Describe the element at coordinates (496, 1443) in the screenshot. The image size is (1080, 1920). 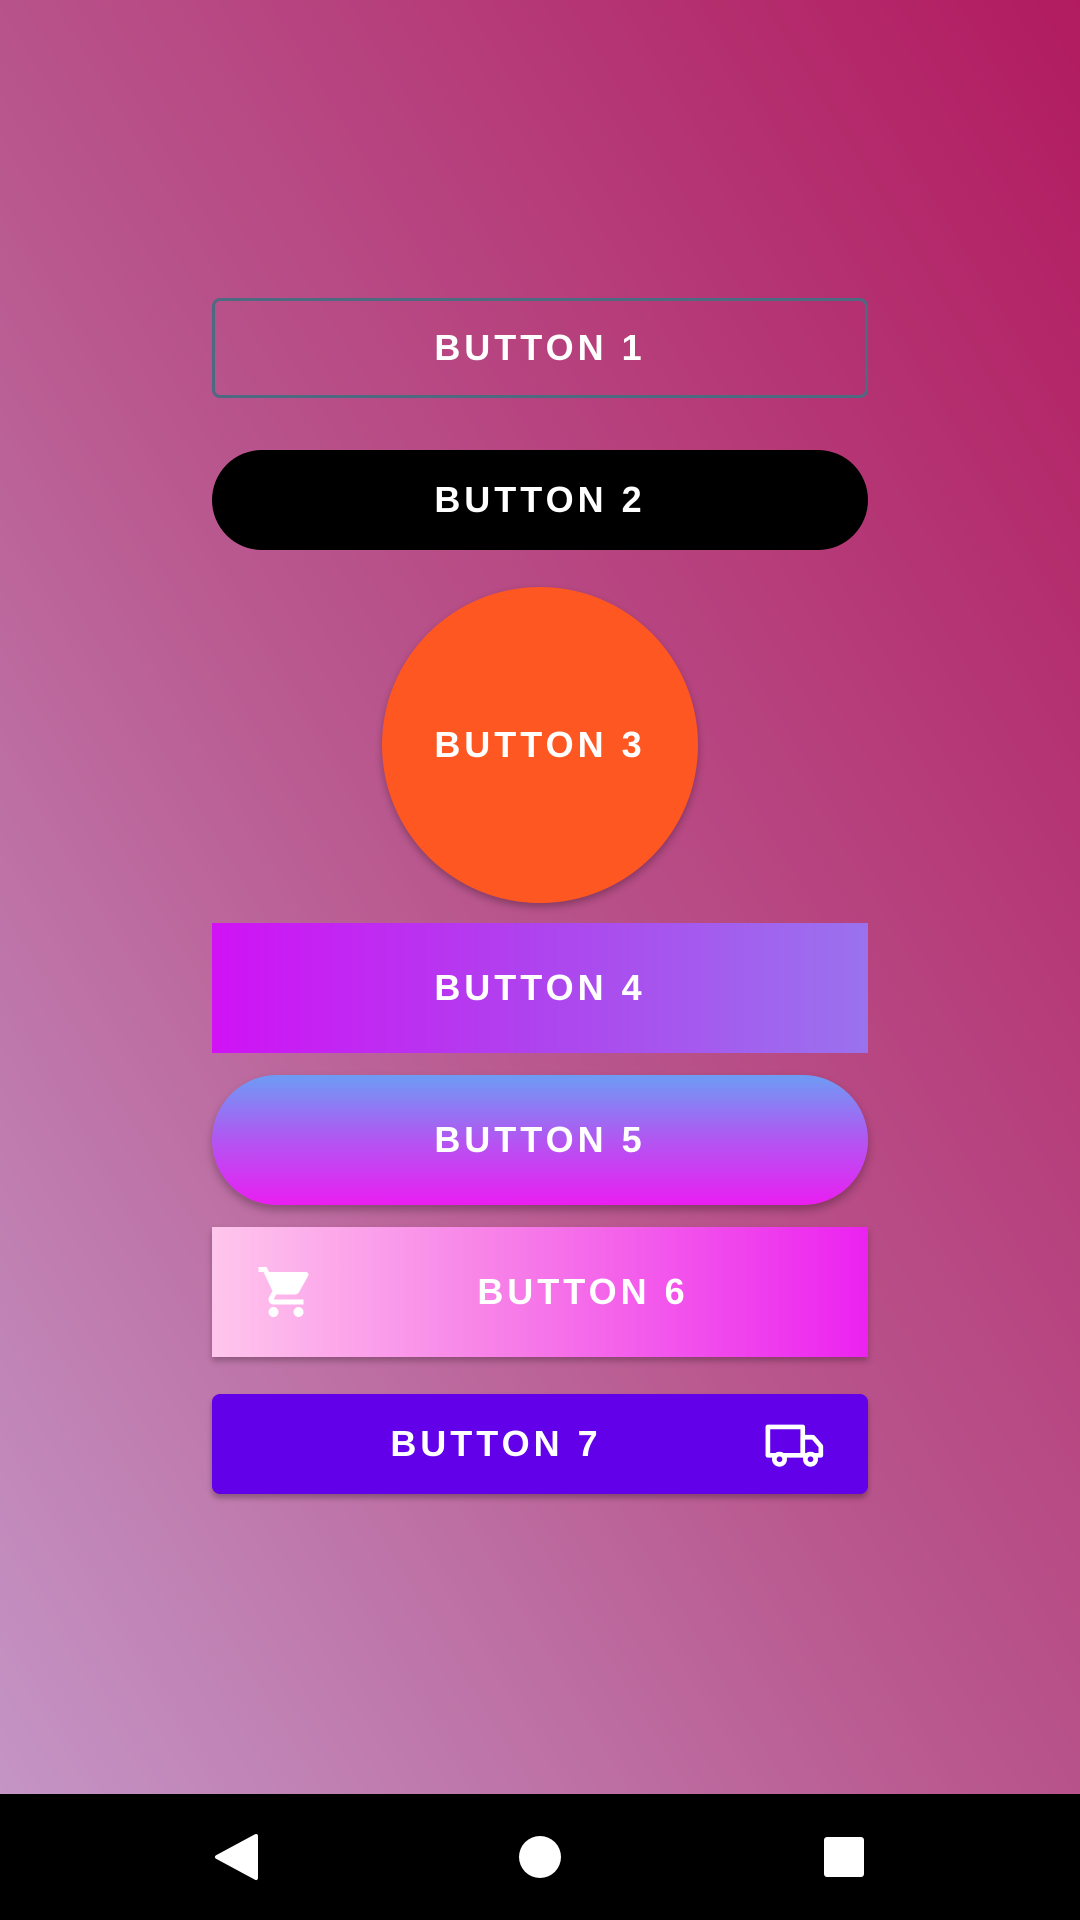
I see `button-7-label: BUTTON 7` at that location.